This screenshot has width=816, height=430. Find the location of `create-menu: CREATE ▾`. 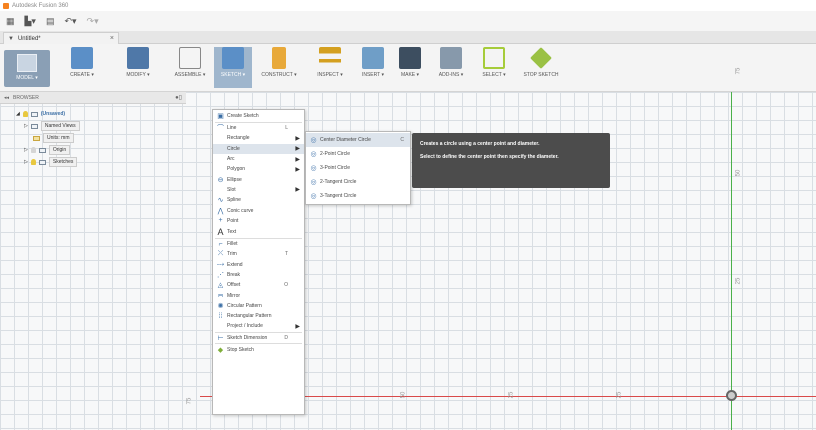

create-menu: CREATE ▾ is located at coordinates (82, 62).